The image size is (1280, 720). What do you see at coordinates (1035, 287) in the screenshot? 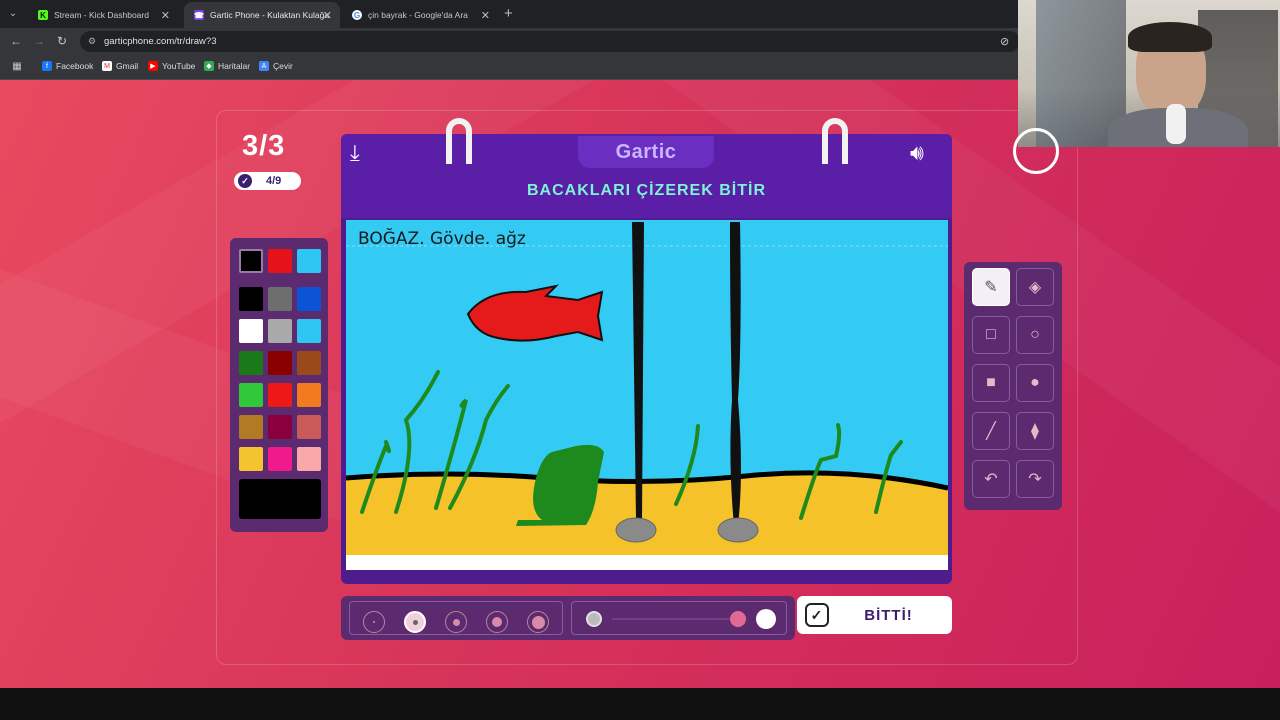
I see `eraser-icon: ◈` at bounding box center [1035, 287].